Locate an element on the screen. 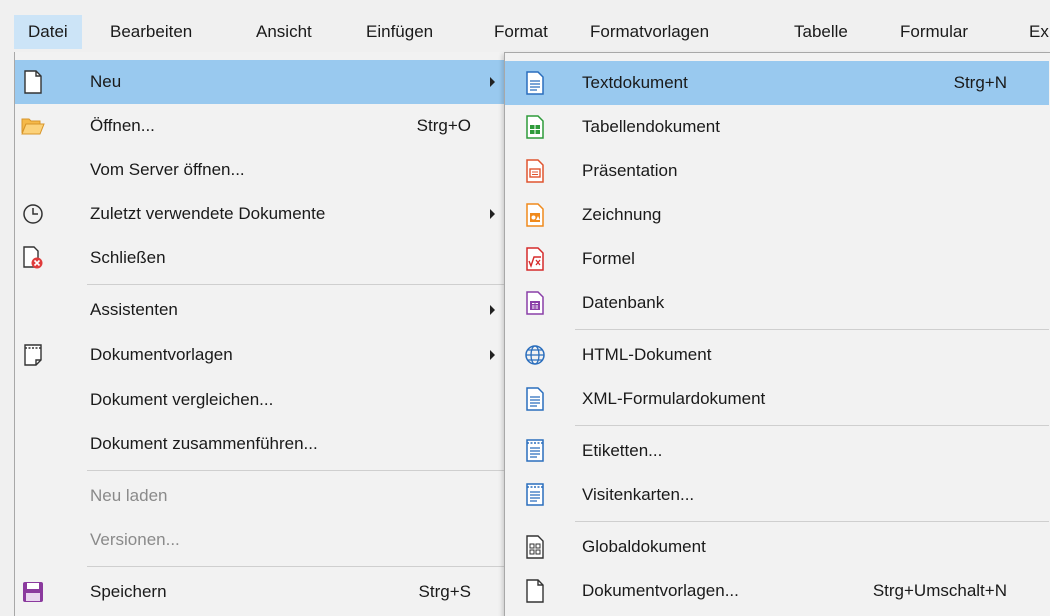 This screenshot has width=1050, height=616. menu-item-assistenten: Assistenten is located at coordinates (262, 310).